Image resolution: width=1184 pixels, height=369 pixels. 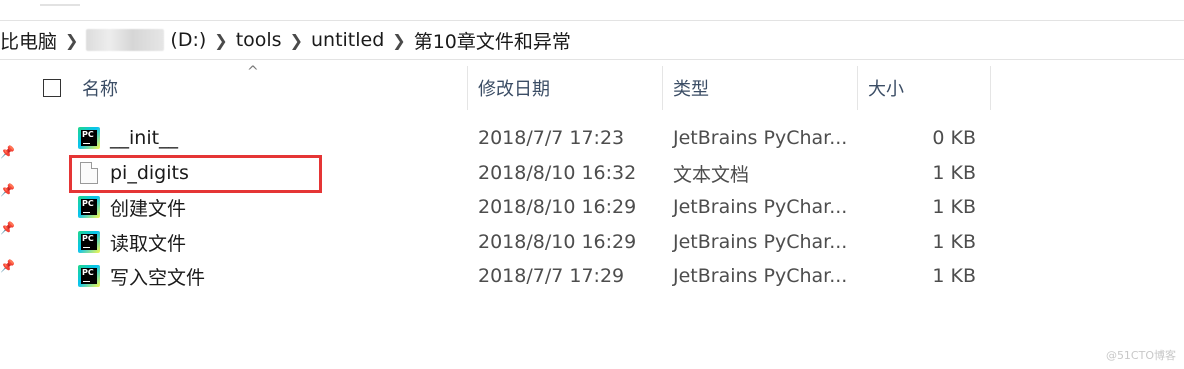 I want to click on file-name-cell: PC __init__, so click(x=128, y=138).